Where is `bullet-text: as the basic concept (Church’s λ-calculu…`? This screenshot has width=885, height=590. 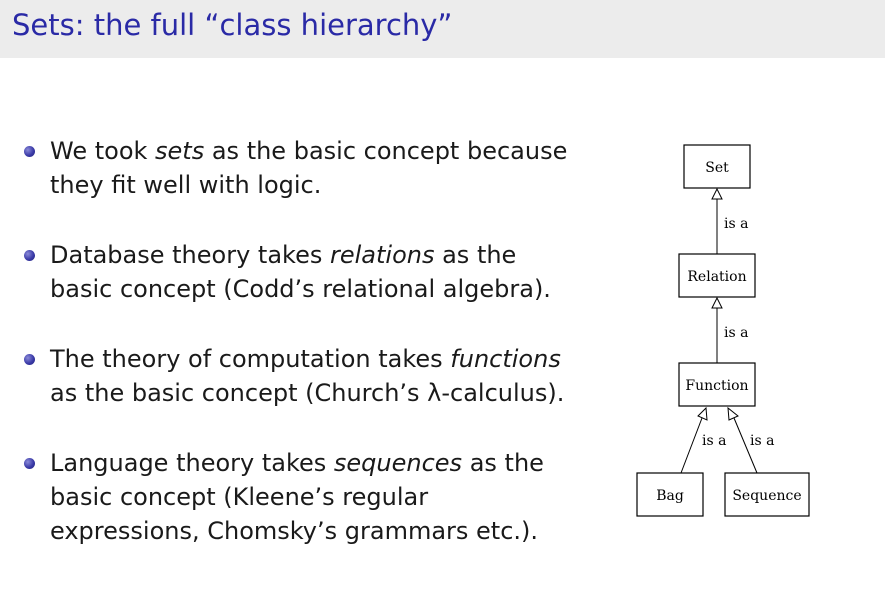 bullet-text: as the basic concept (Church’s λ-calculu… is located at coordinates (307, 393).